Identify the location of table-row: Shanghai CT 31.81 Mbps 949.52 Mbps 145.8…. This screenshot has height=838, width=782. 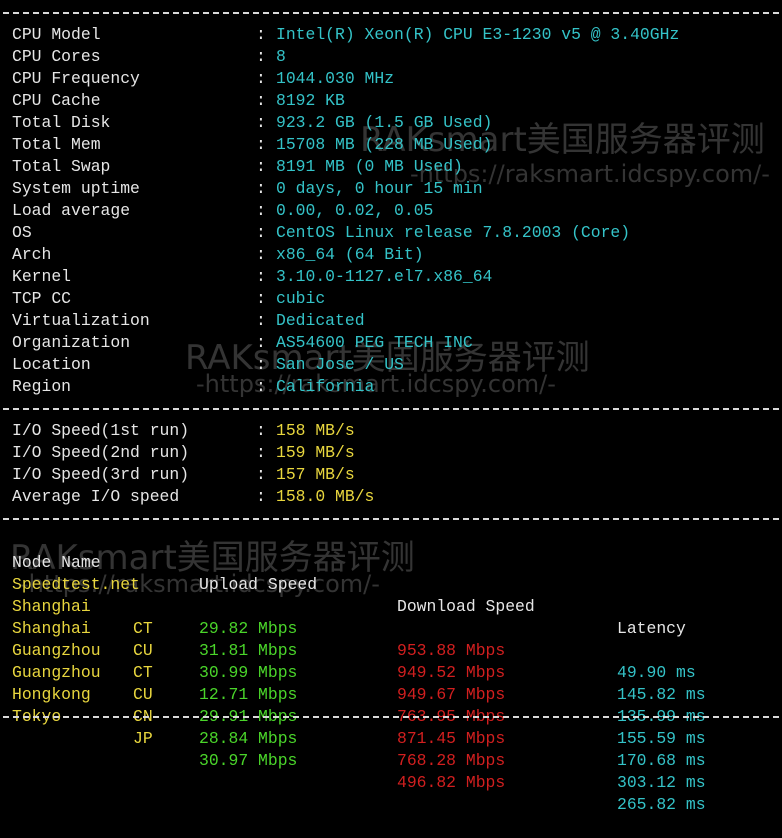
(359, 650).